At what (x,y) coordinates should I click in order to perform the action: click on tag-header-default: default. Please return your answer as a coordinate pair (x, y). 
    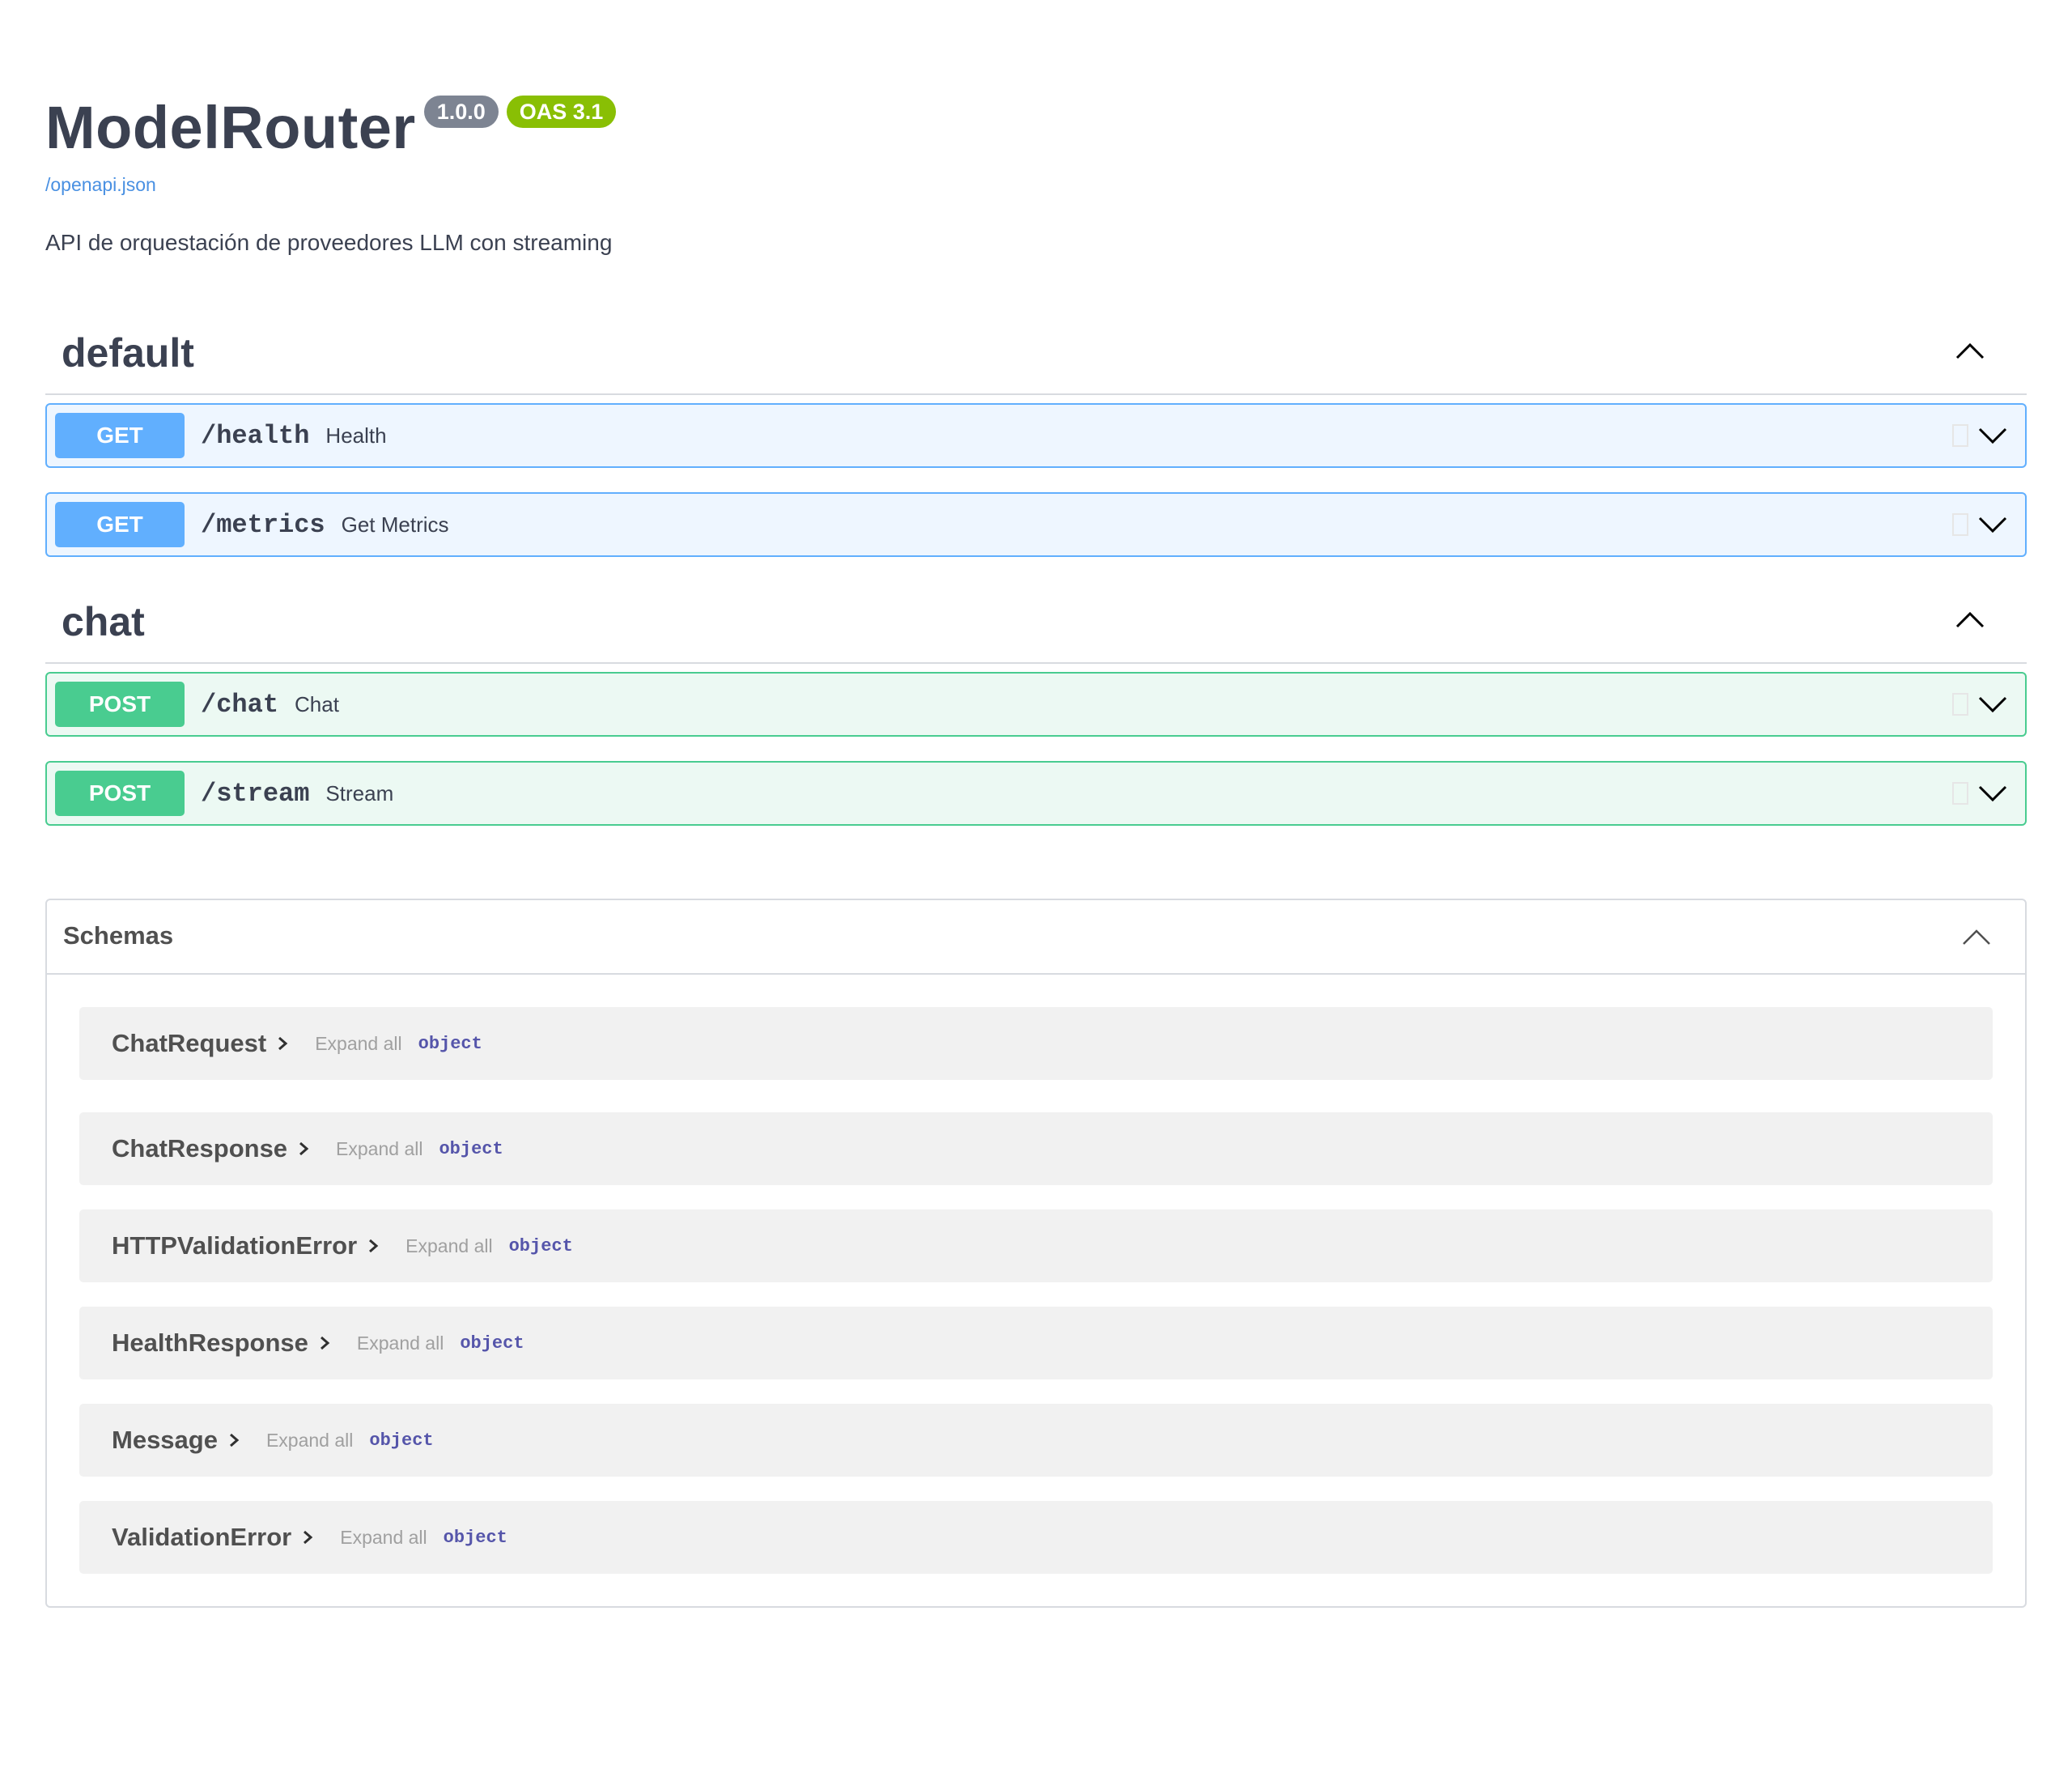
    Looking at the image, I should click on (1036, 351).